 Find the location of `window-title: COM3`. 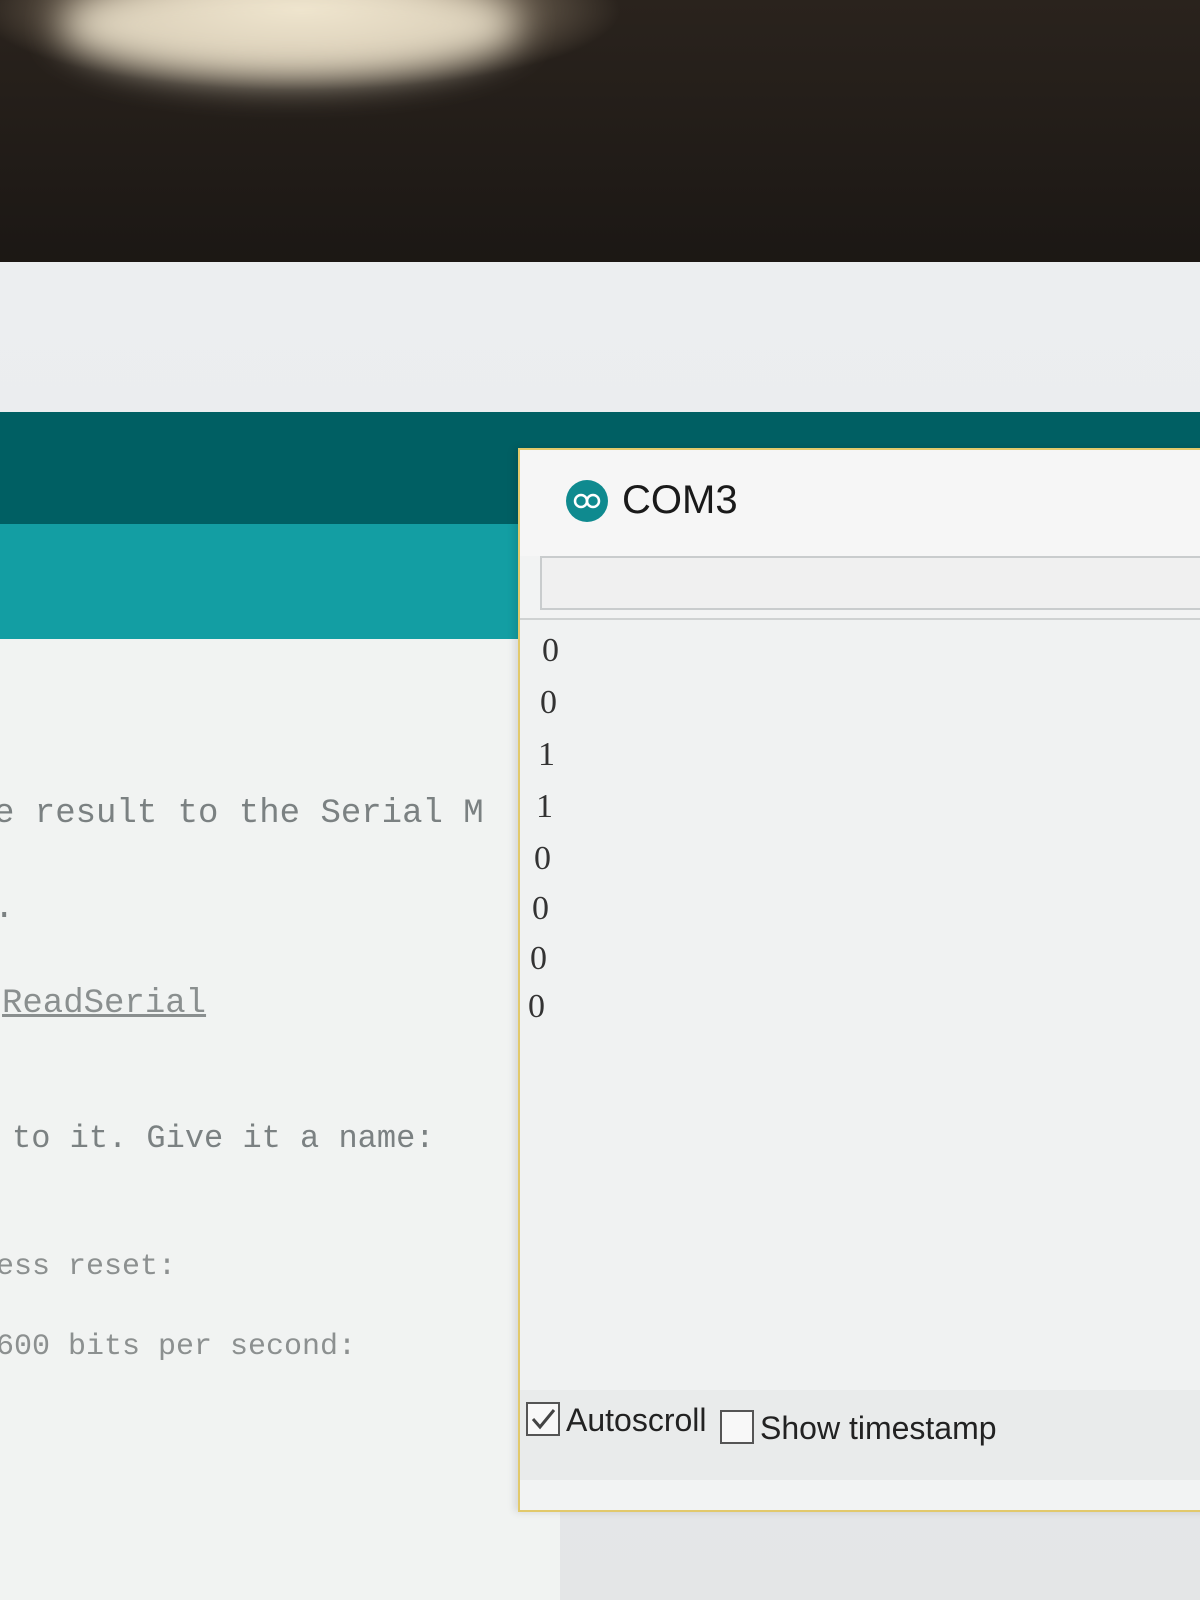

window-title: COM3 is located at coordinates (680, 500).